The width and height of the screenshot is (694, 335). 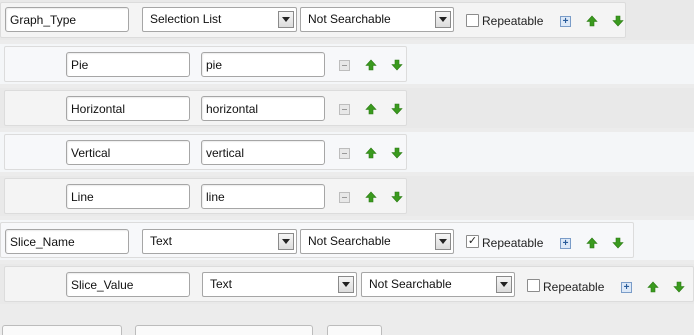 I want to click on field-panel: Text Not Searchable ✓ Repeatable +, so click(x=317, y=240).